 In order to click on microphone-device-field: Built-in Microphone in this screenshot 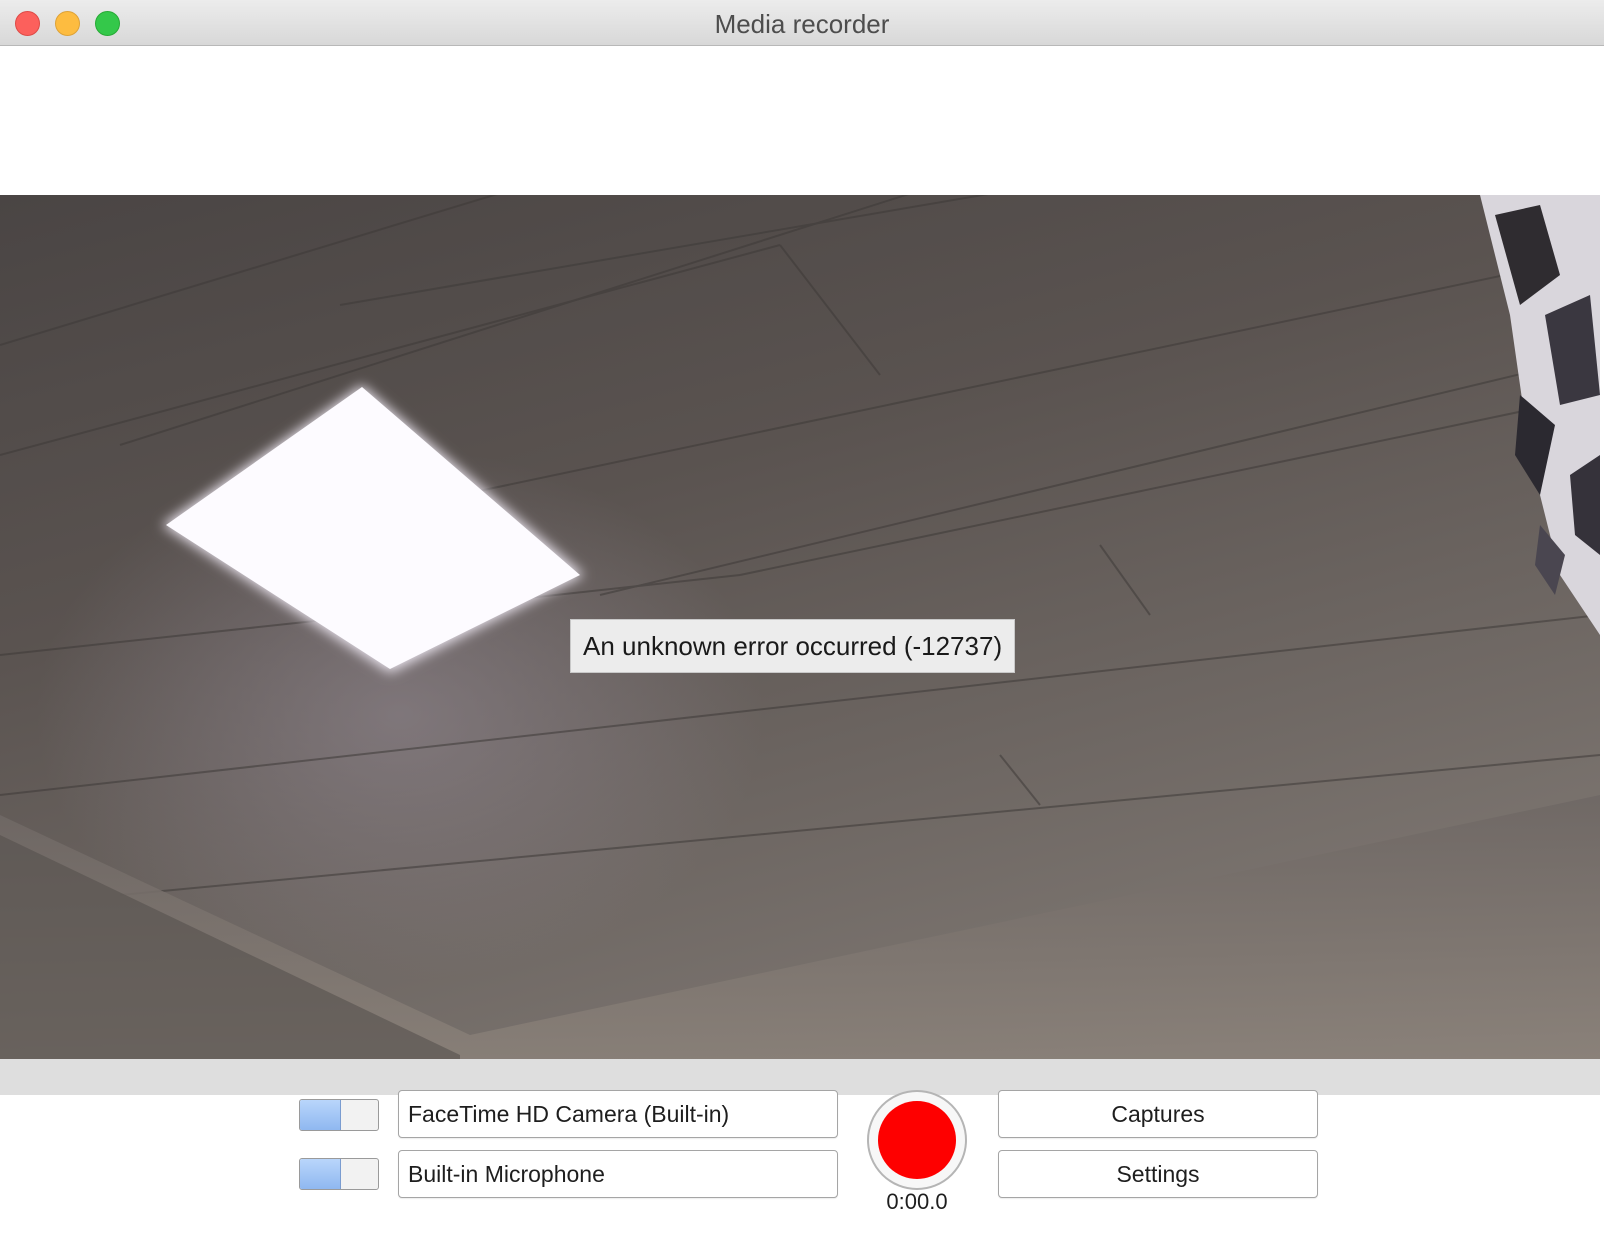, I will do `click(618, 1174)`.